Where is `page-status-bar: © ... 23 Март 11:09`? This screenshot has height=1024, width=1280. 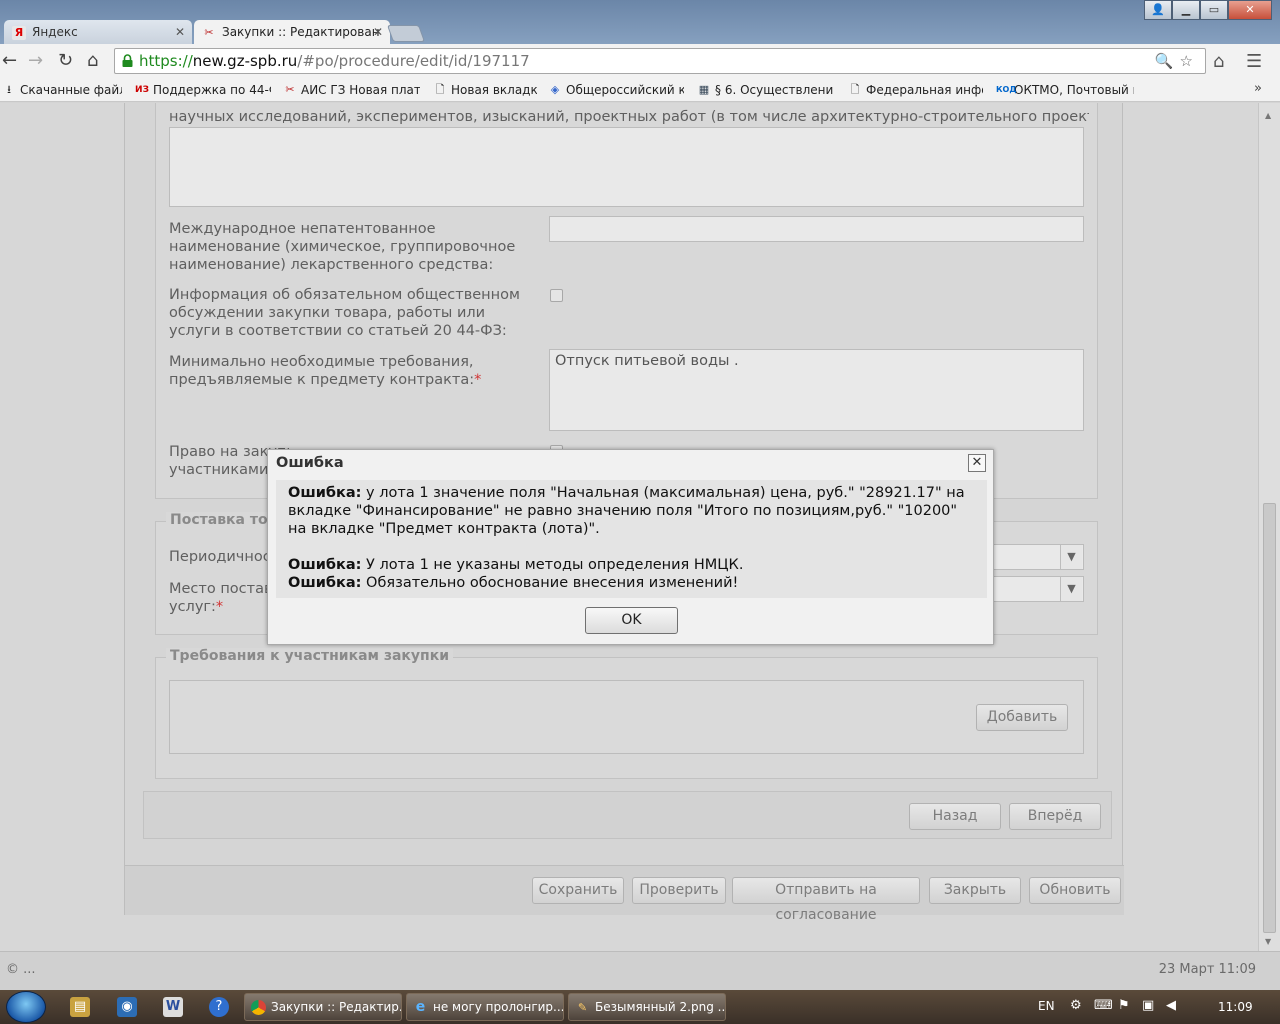 page-status-bar: © ... 23 Март 11:09 is located at coordinates (640, 970).